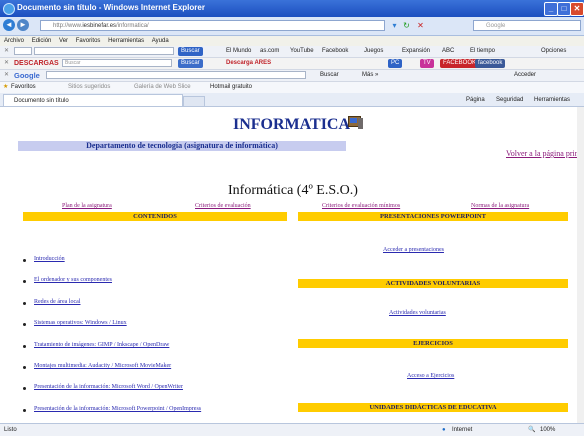 The height and width of the screenshot is (436, 584). Describe the element at coordinates (49, 259) in the screenshot. I see `list-item: Introducción` at that location.